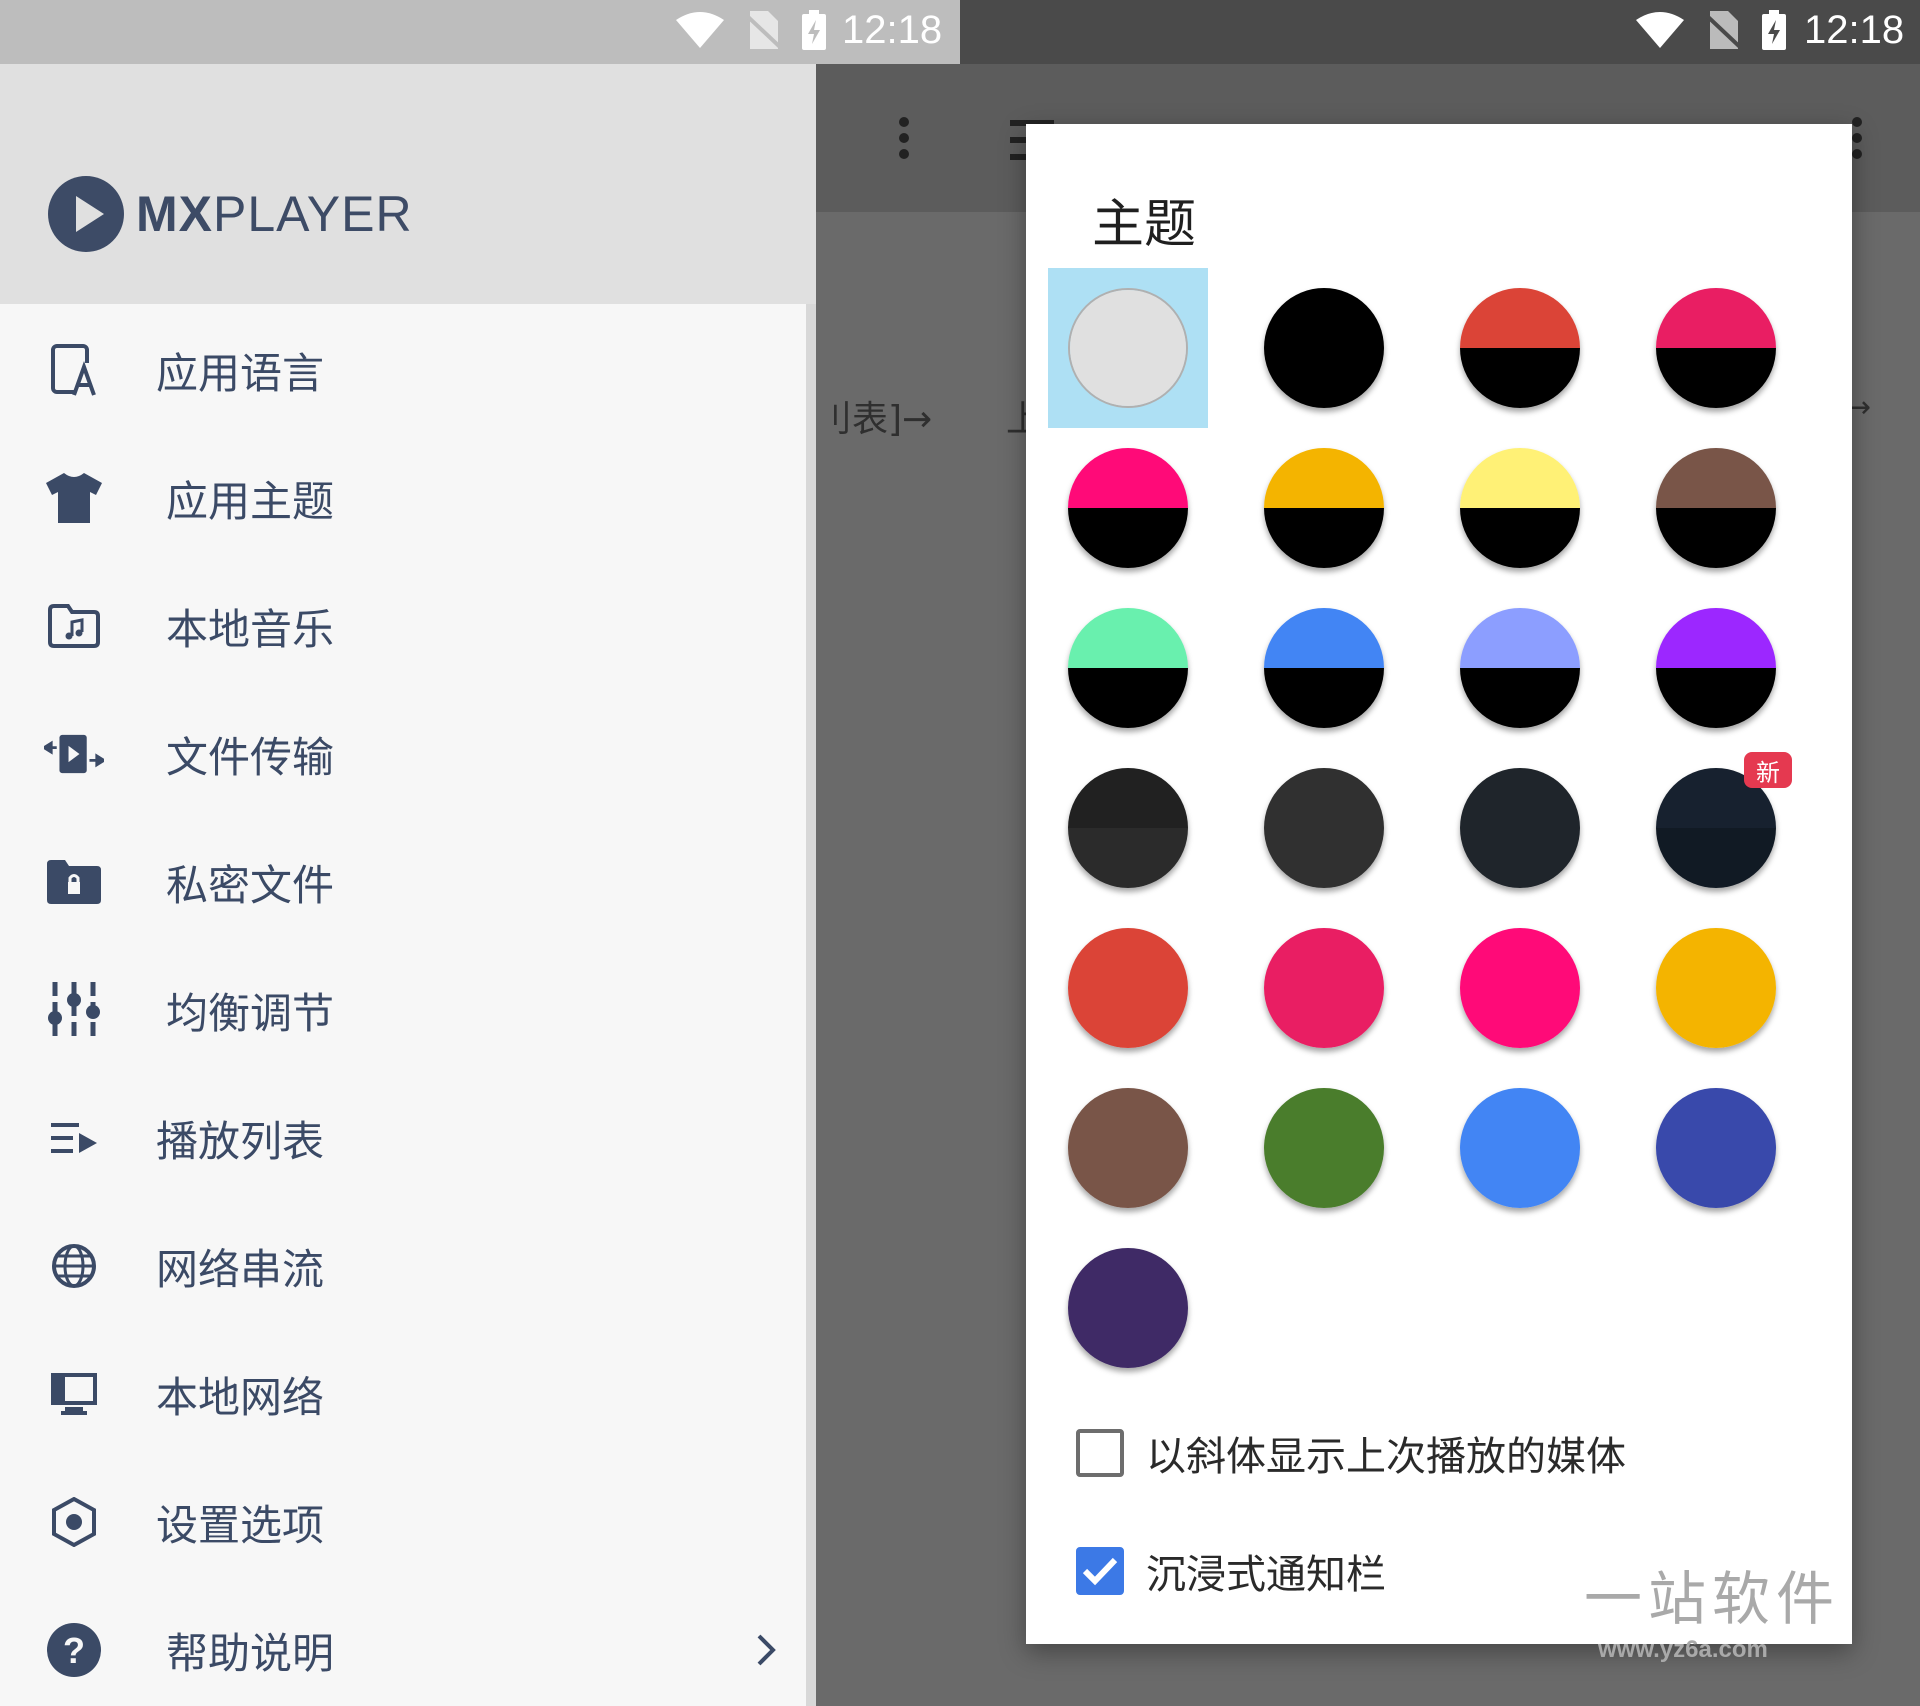 This screenshot has width=1920, height=1706. I want to click on menu-label: 均衡调节, so click(250, 1013).